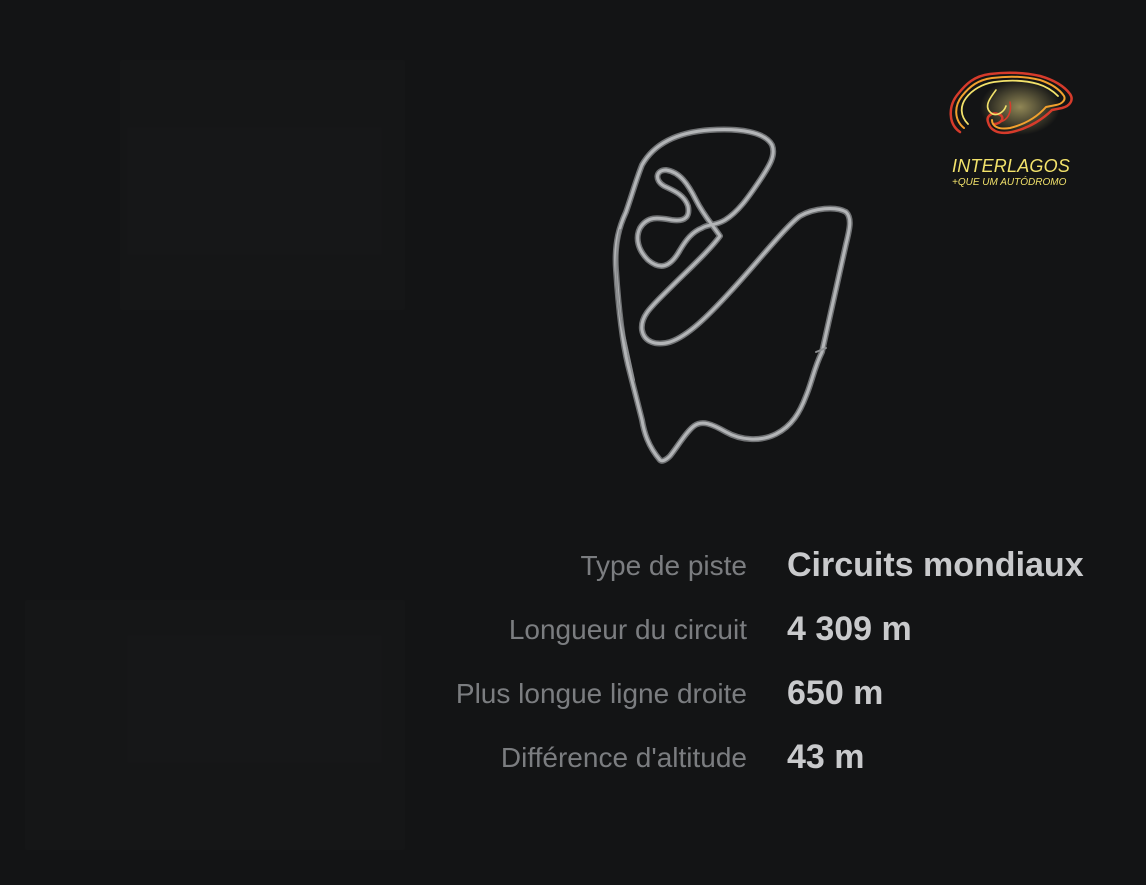  What do you see at coordinates (835, 693) in the screenshot?
I see `longest-straight-value: 650 m` at bounding box center [835, 693].